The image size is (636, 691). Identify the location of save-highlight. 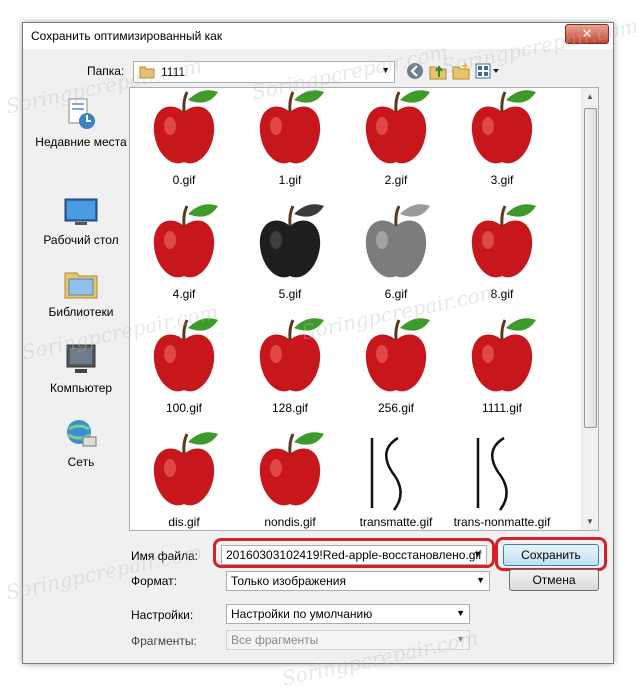
(551, 554).